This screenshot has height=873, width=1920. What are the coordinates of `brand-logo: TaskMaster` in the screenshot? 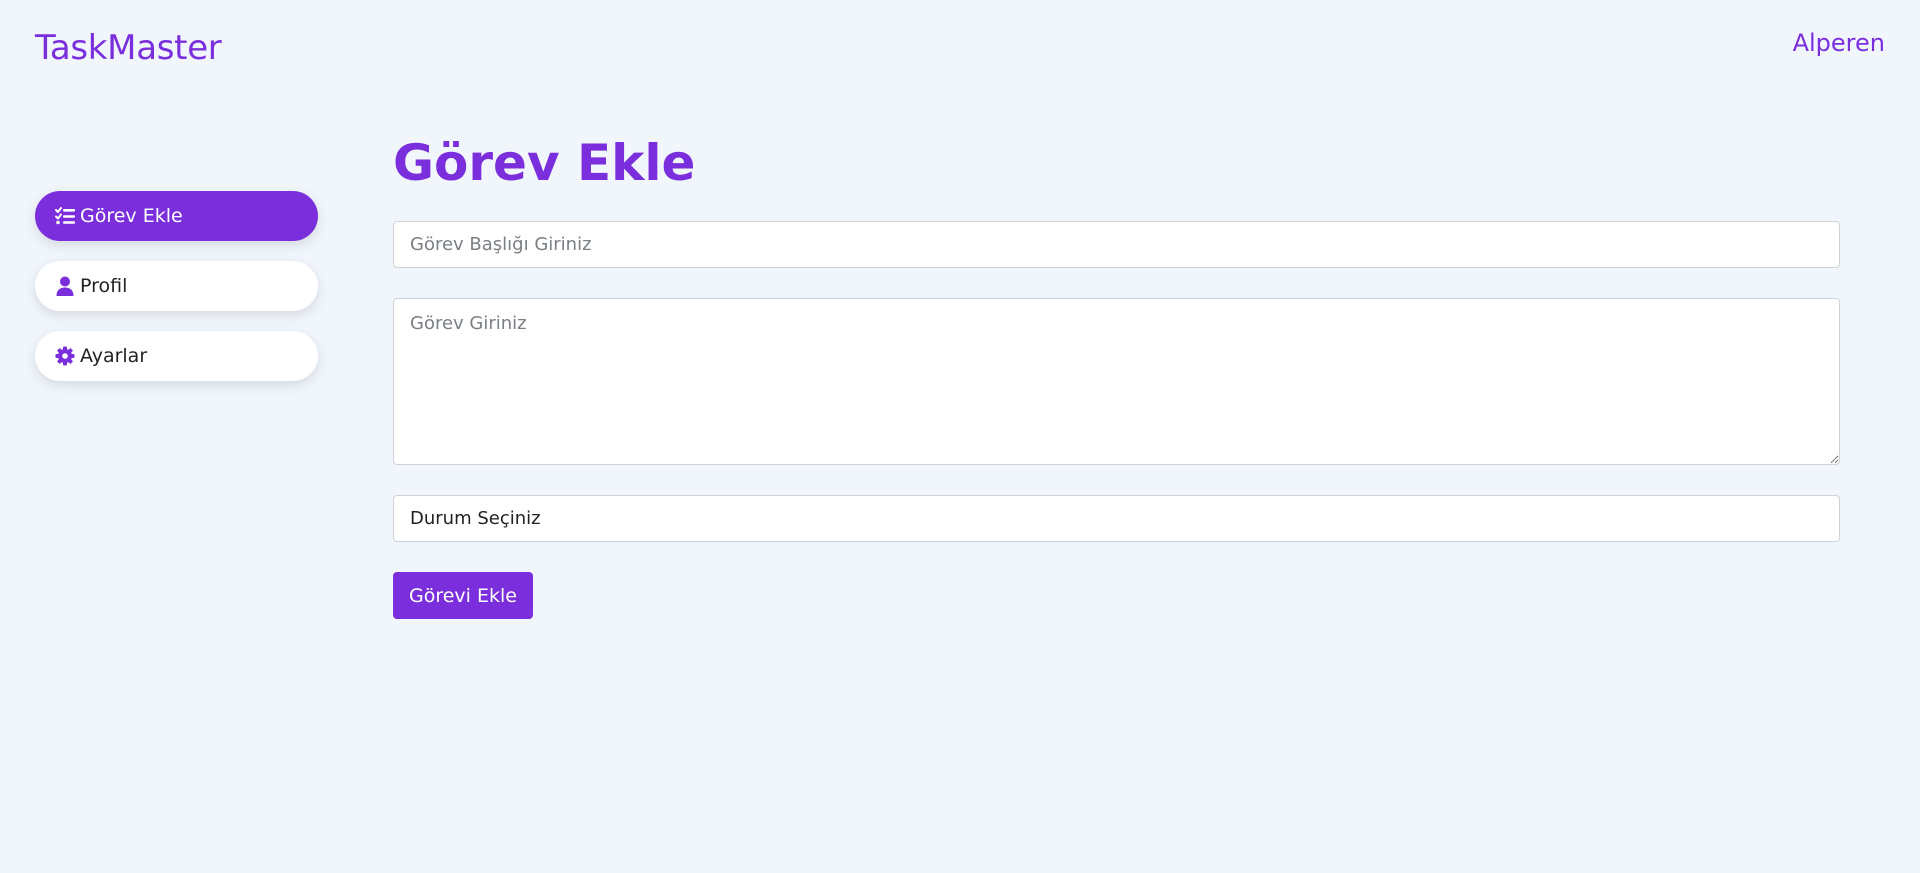 It's located at (128, 48).